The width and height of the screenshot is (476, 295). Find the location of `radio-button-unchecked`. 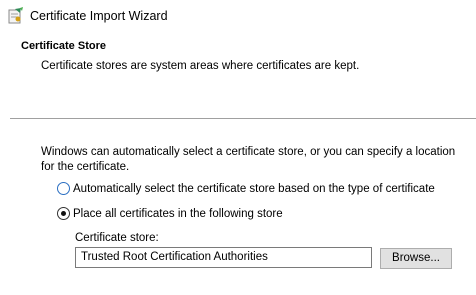

radio-button-unchecked is located at coordinates (63, 188).